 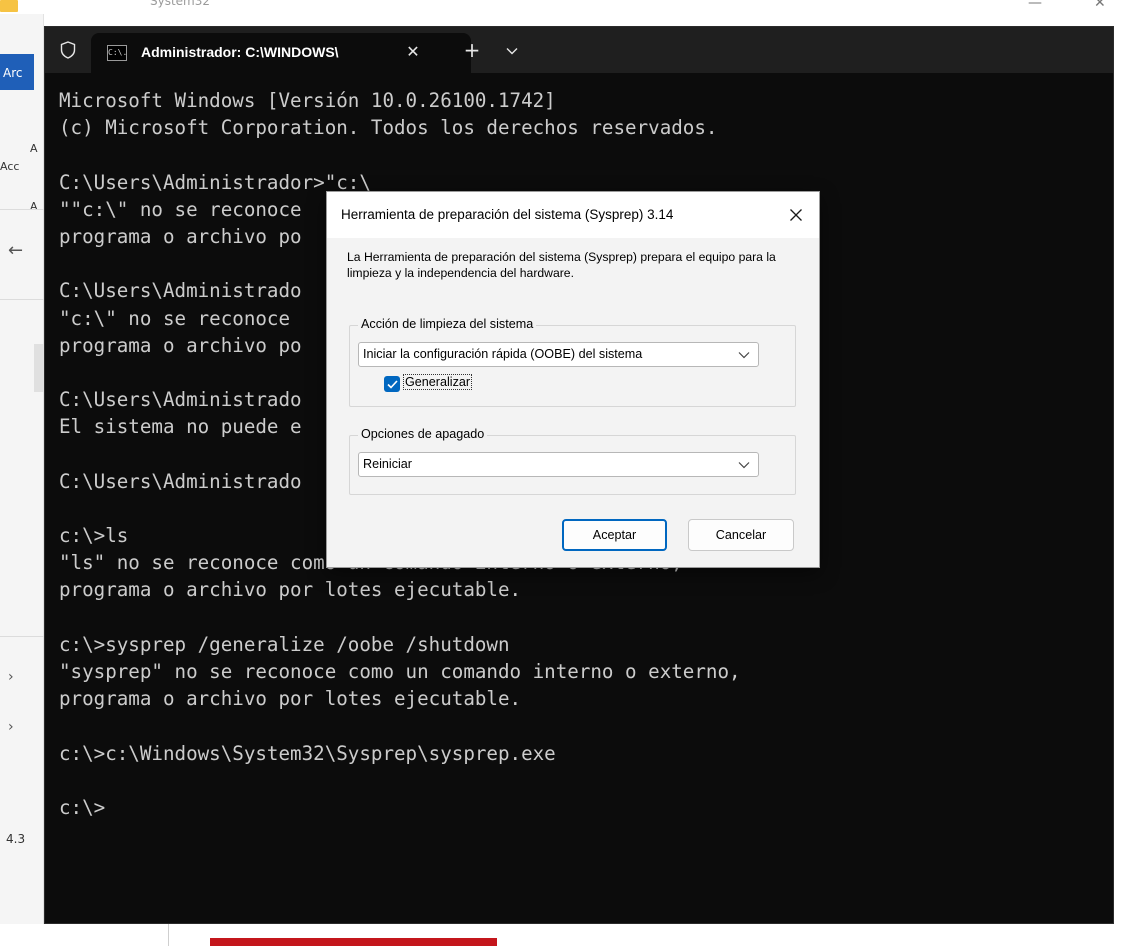 I want to click on background-title-strip: System32 — ✕, so click(x=573, y=7).